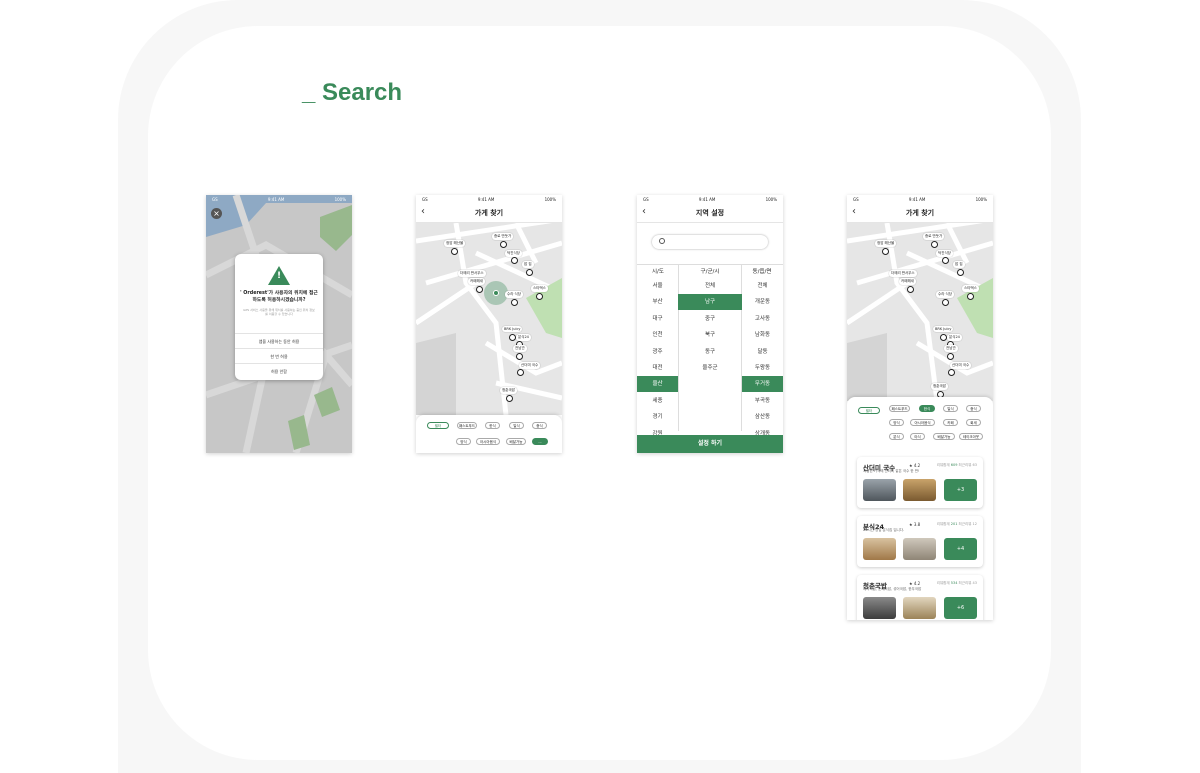 The image size is (1200, 773). What do you see at coordinates (971, 436) in the screenshot?
I see `category-chip: 테이크아웃` at bounding box center [971, 436].